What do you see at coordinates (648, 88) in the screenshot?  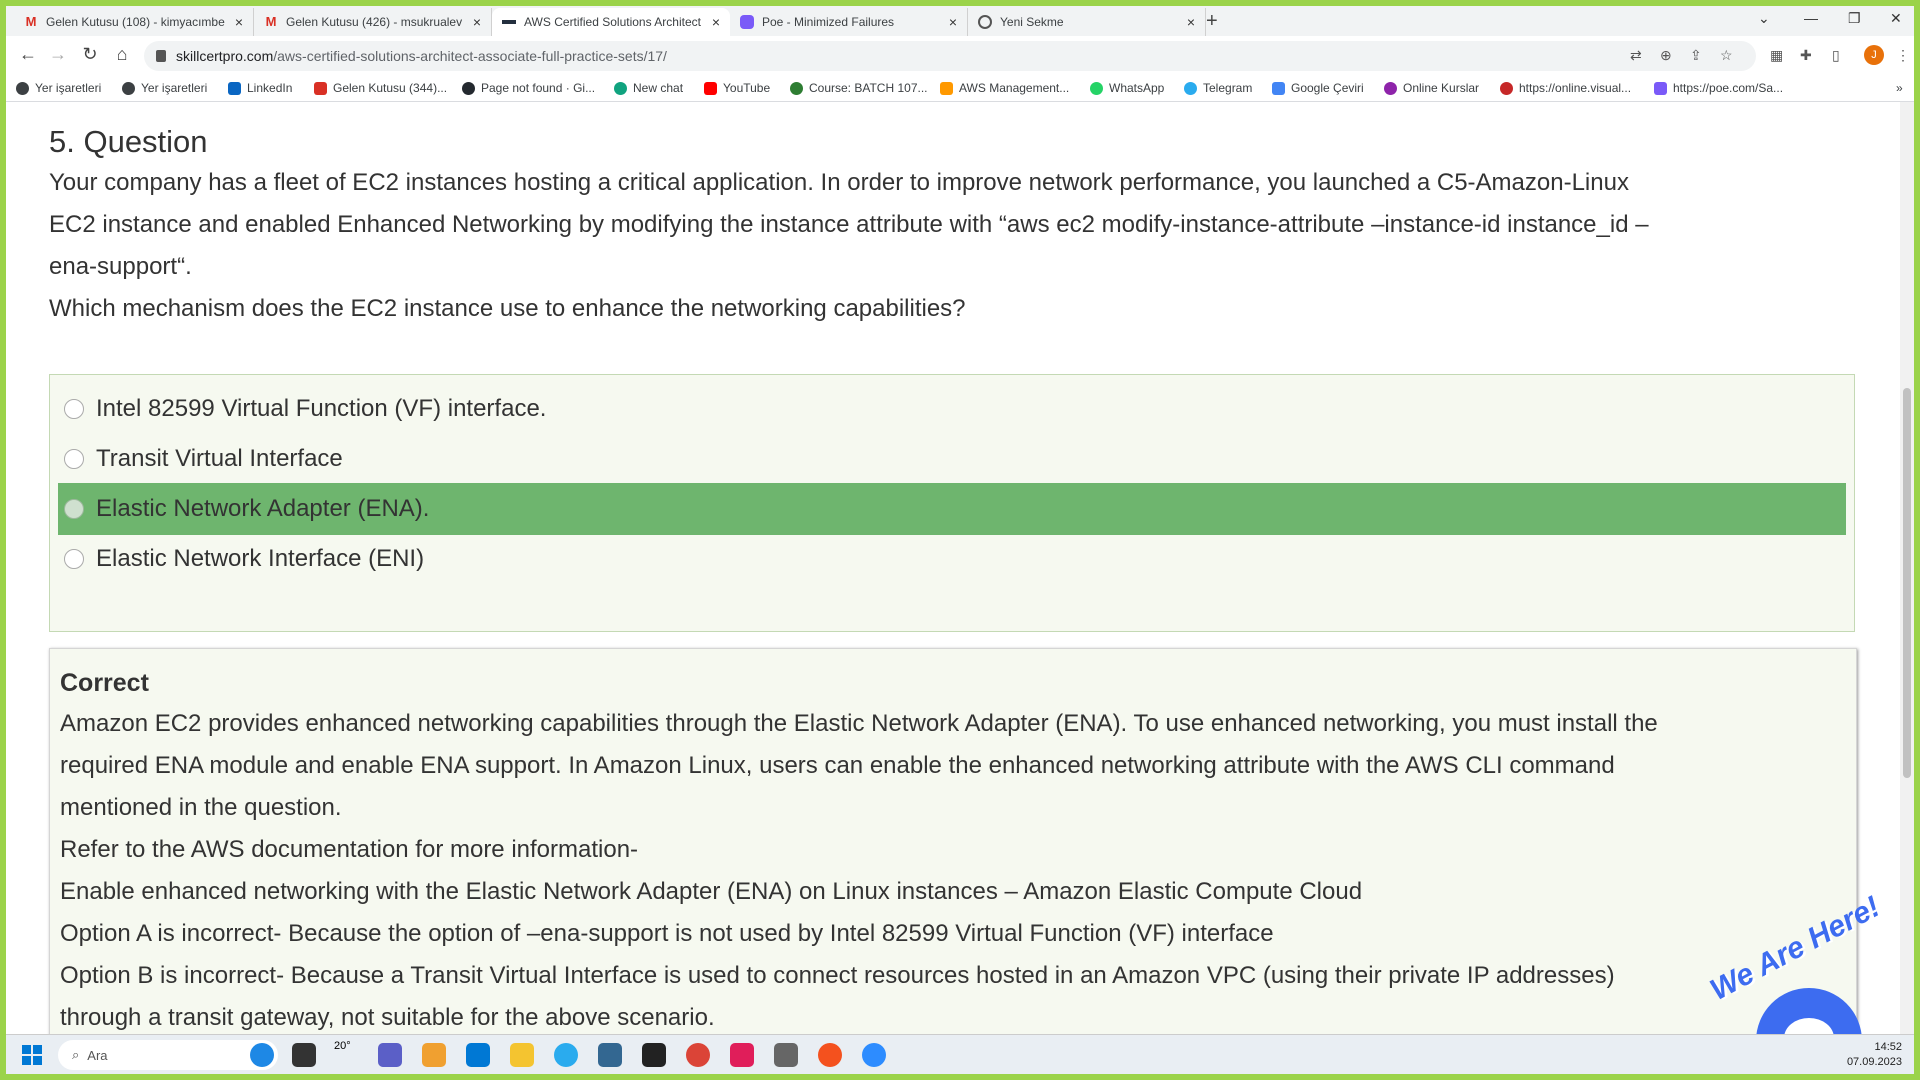 I see `bookmark-item: New chat` at bounding box center [648, 88].